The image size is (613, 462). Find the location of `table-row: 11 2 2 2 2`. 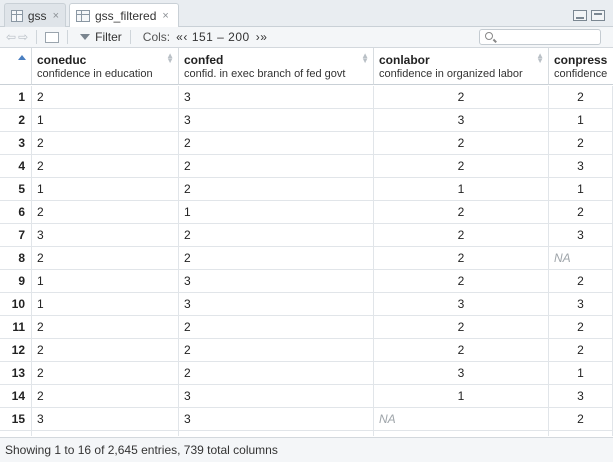

table-row: 11 2 2 2 2 is located at coordinates (306, 327).